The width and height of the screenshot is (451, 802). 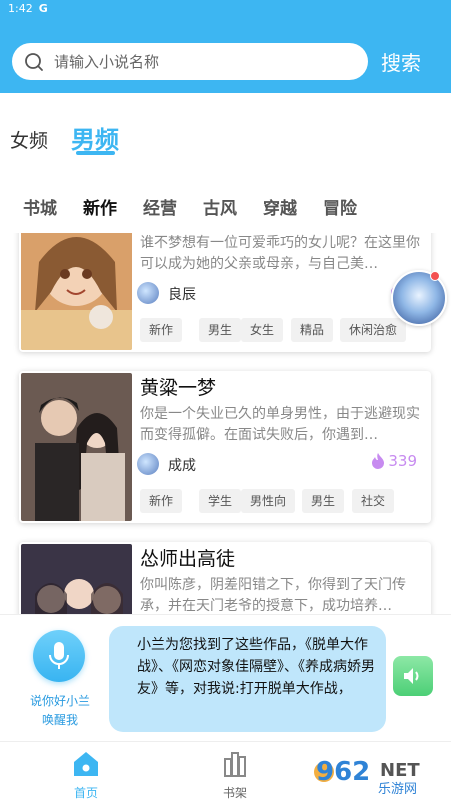 I want to click on category-tab-time-travel: 穿越, so click(x=280, y=206).